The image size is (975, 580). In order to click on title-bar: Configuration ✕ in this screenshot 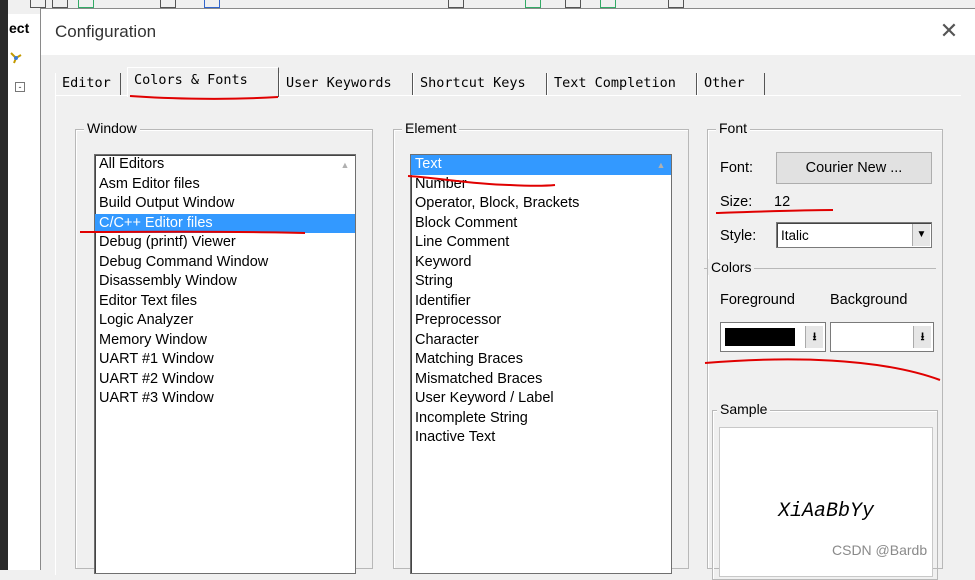, I will do `click(508, 32)`.